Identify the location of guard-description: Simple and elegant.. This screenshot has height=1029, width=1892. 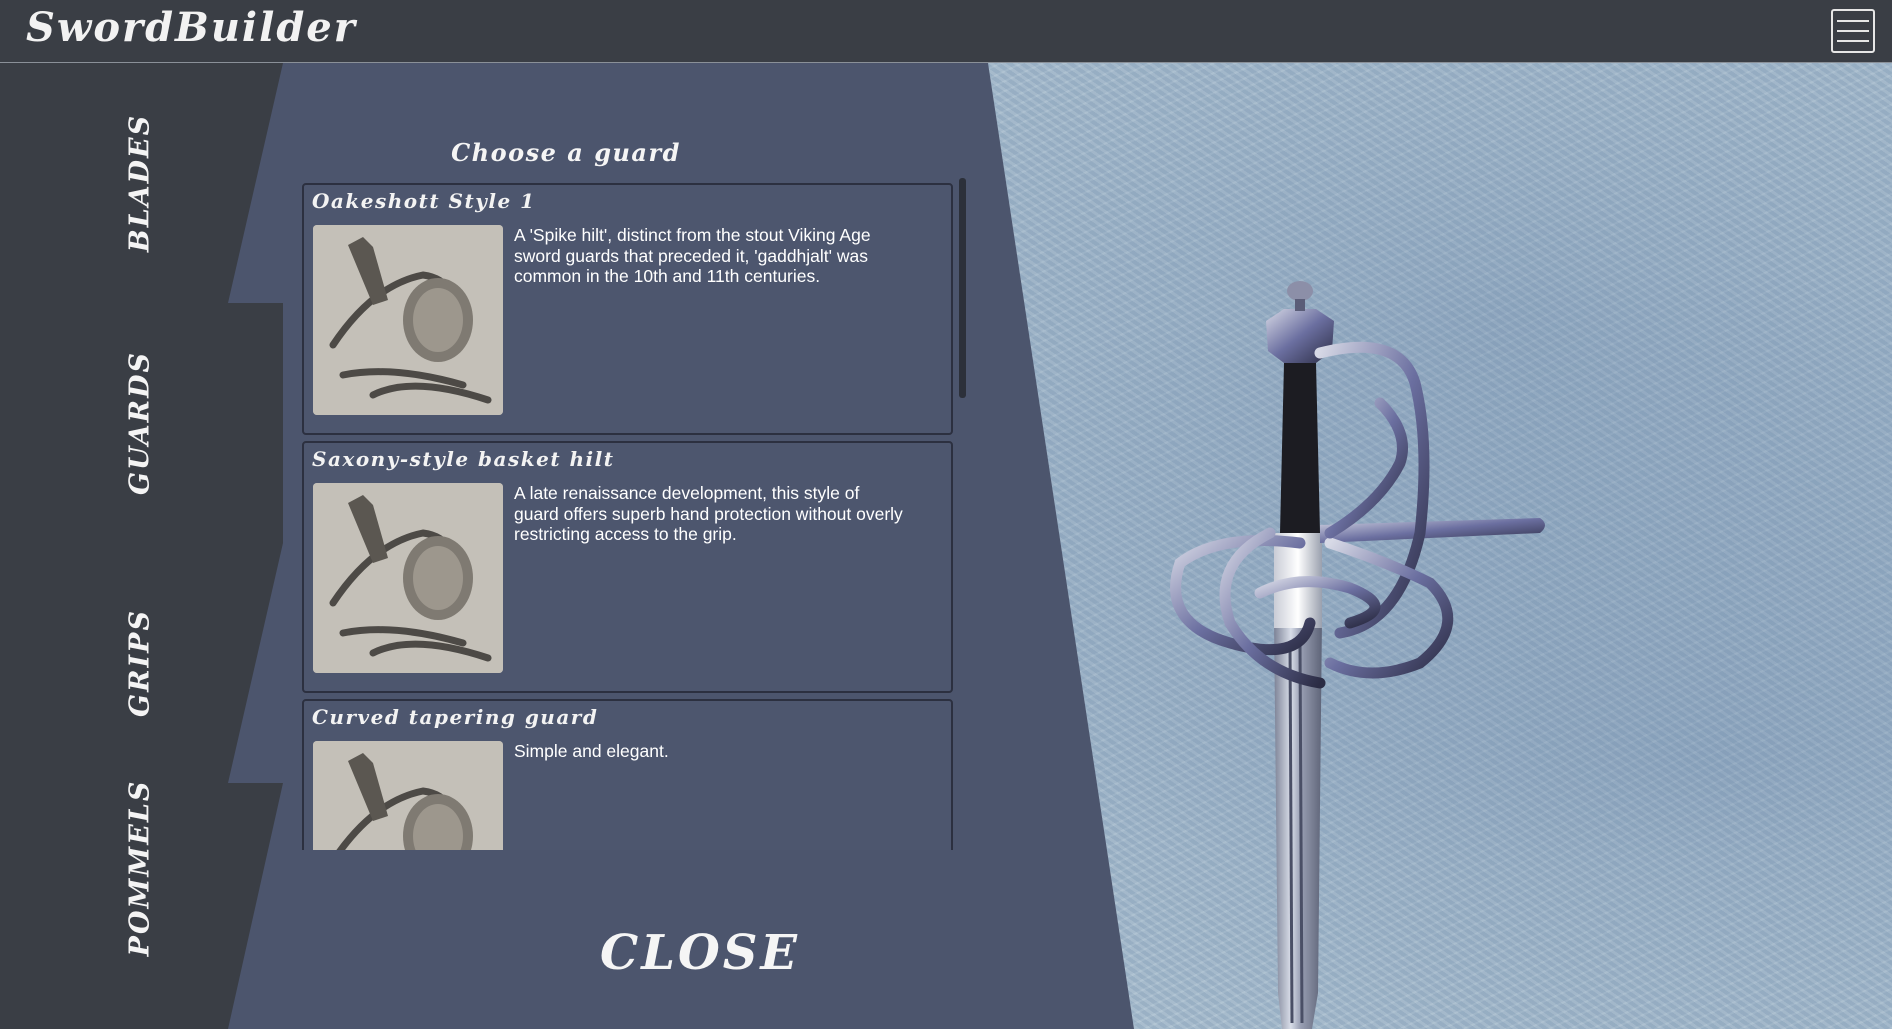
(591, 751).